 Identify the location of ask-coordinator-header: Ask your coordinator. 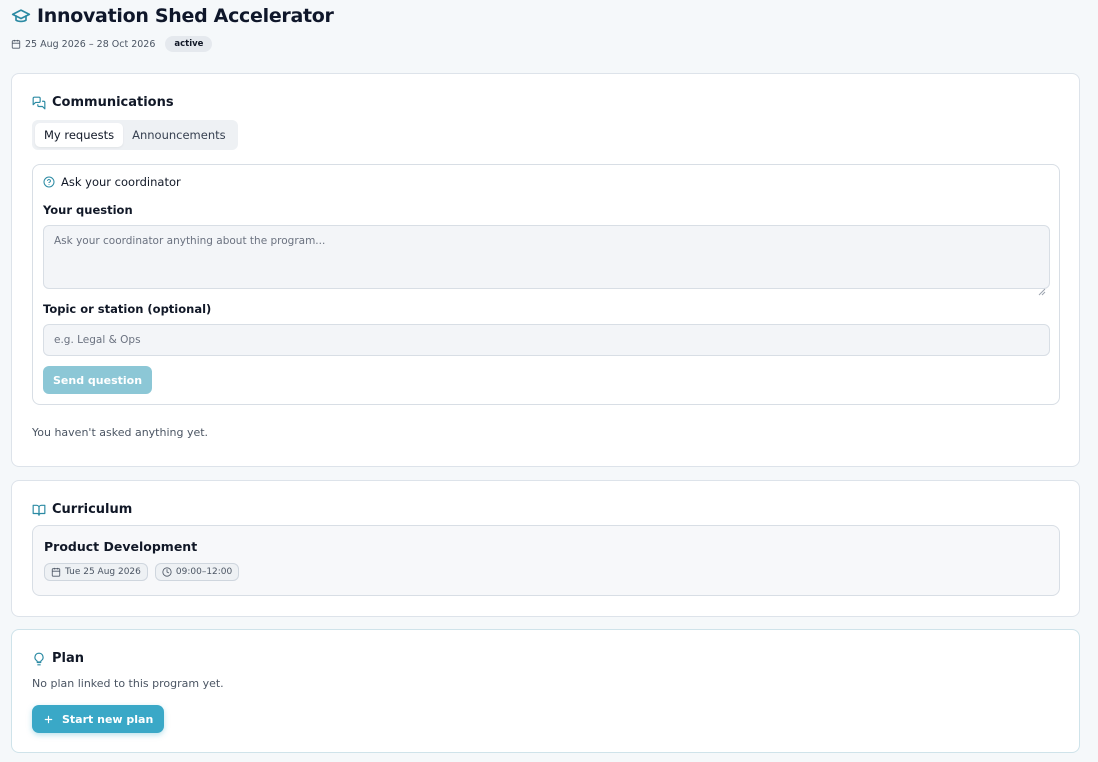
(112, 182).